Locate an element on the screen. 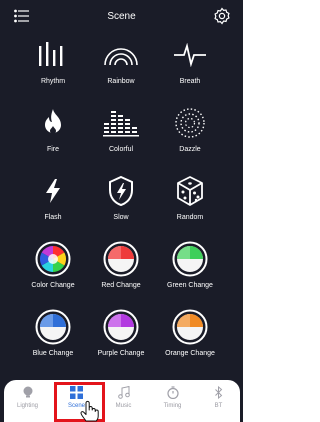 The width and height of the screenshot is (320, 422). tab-bt: BT is located at coordinates (218, 401).